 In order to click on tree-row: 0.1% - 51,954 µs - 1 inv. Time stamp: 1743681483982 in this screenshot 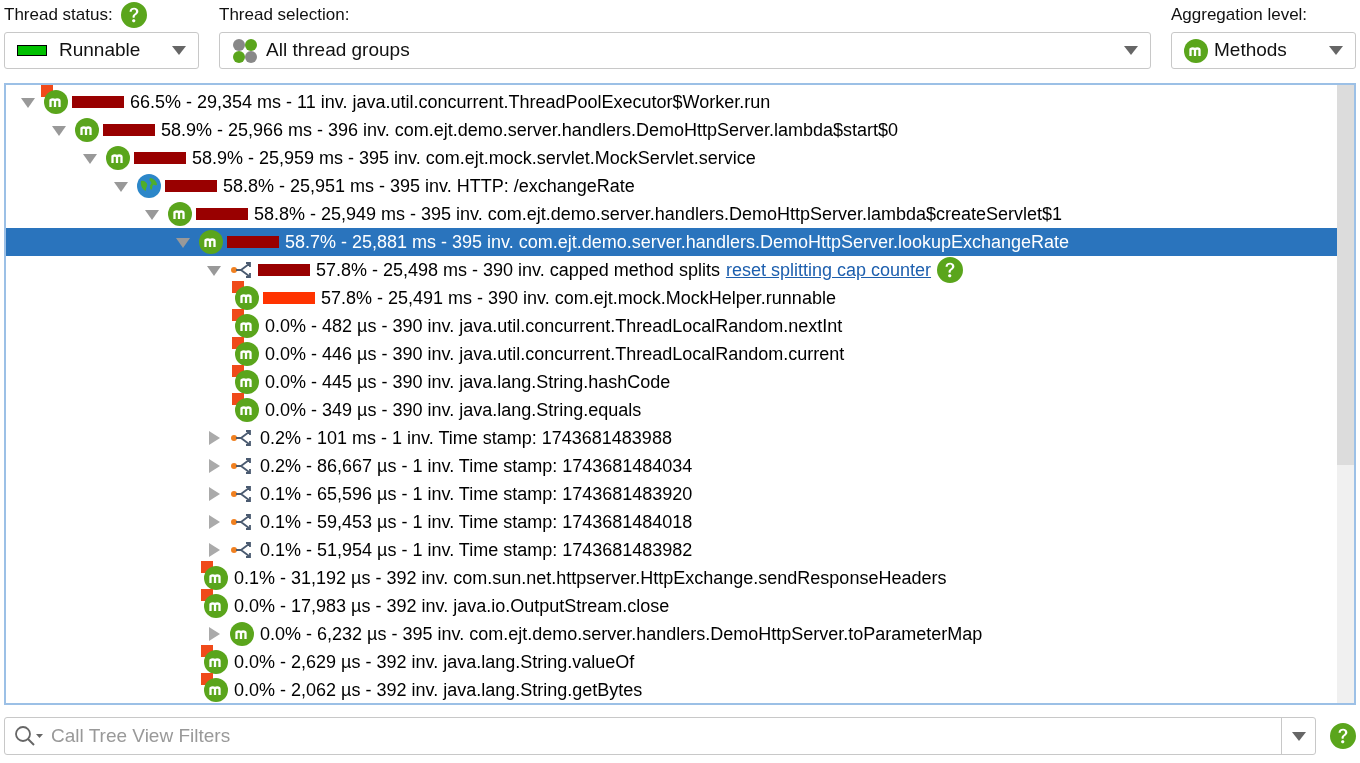, I will do `click(671, 550)`.